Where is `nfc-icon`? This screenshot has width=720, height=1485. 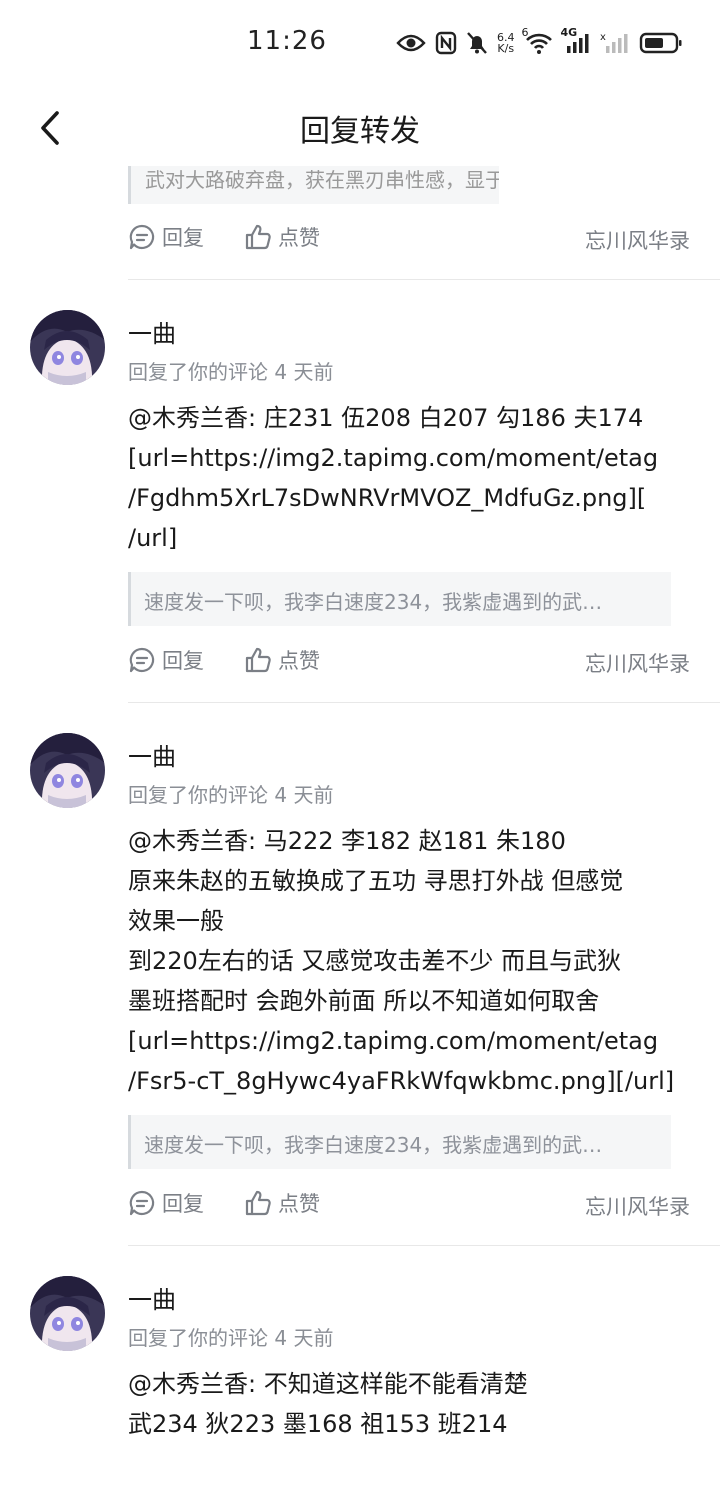
nfc-icon is located at coordinates (446, 43).